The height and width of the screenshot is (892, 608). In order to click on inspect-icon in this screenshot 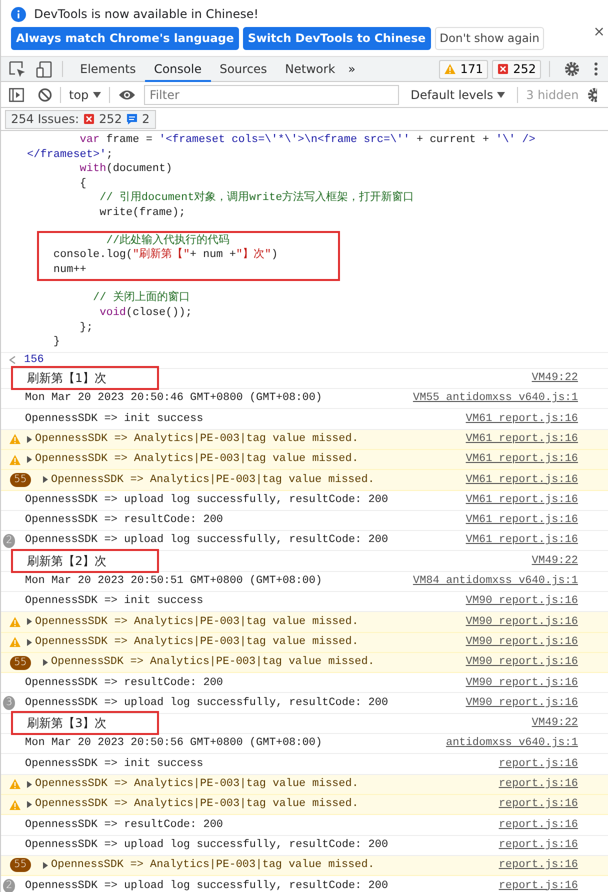, I will do `click(17, 69)`.